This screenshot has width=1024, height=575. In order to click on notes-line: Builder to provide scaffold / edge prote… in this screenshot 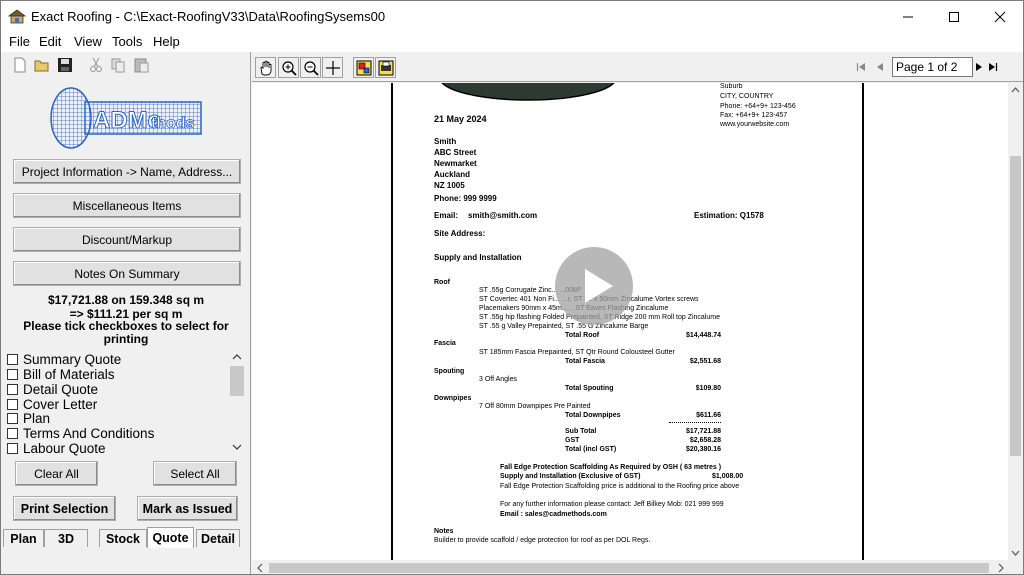, I will do `click(542, 540)`.